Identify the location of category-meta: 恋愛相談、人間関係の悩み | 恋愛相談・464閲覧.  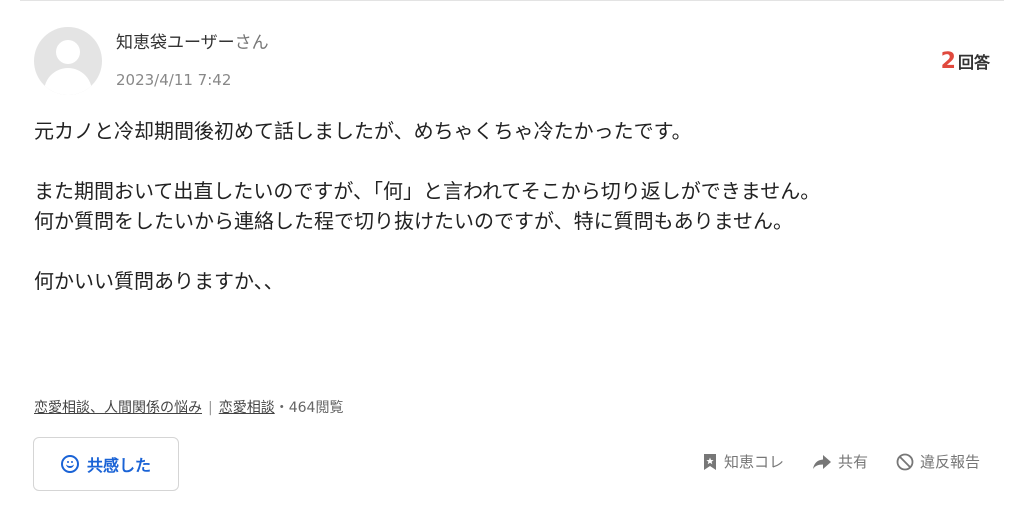
(188, 407).